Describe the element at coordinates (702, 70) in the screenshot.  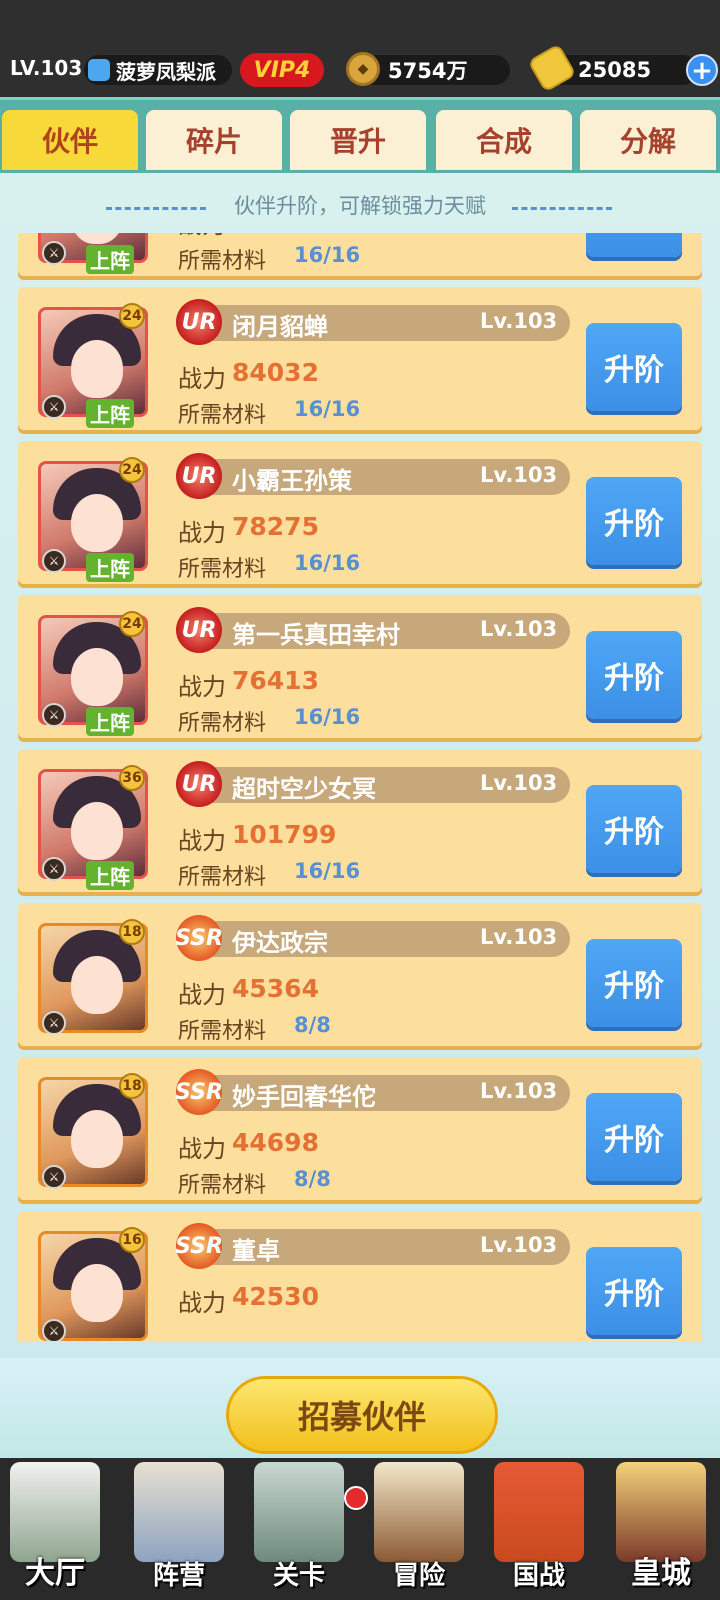
I see `add-gold-button: +` at that location.